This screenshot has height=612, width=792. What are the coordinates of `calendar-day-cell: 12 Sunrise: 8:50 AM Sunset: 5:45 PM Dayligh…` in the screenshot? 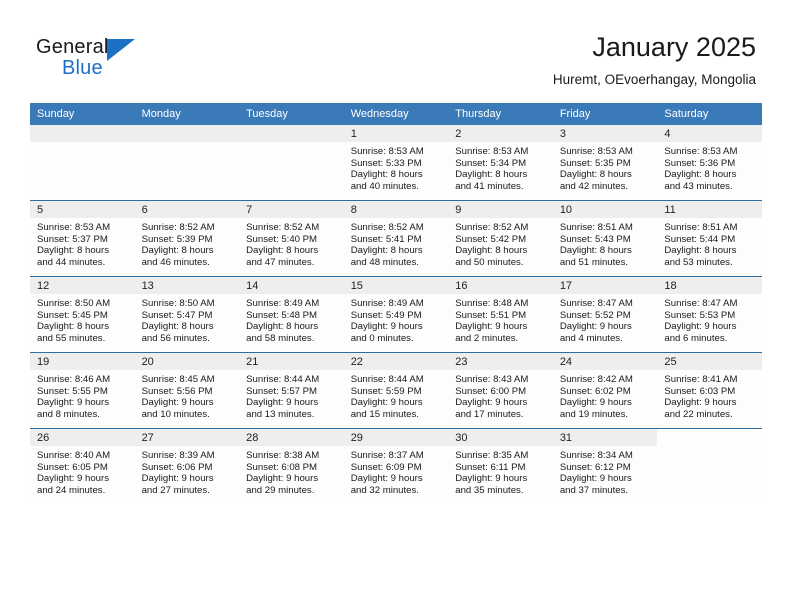 It's located at (82, 314).